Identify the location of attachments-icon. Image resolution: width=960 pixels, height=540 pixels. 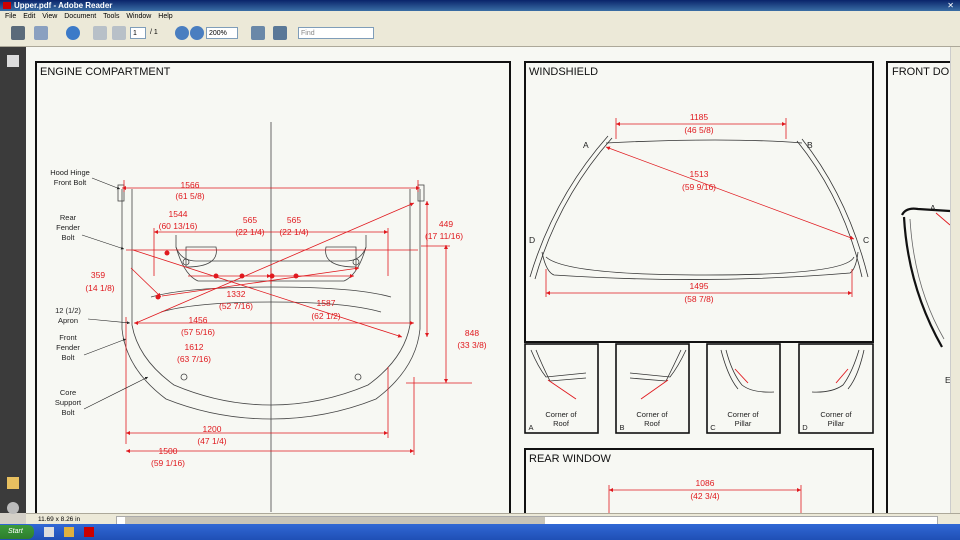
(13, 508).